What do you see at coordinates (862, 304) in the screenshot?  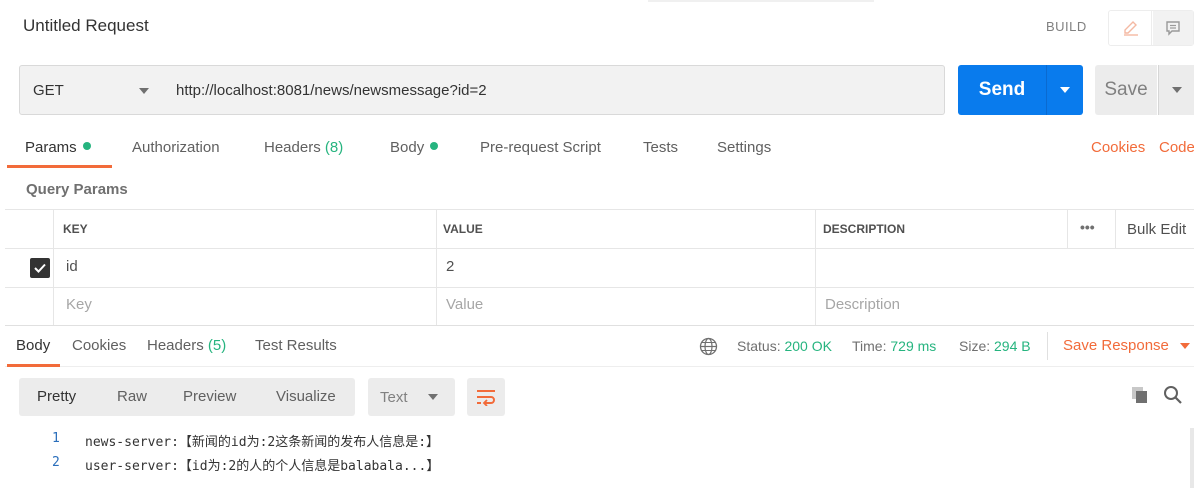 I see `new-param-description-input: Description` at bounding box center [862, 304].